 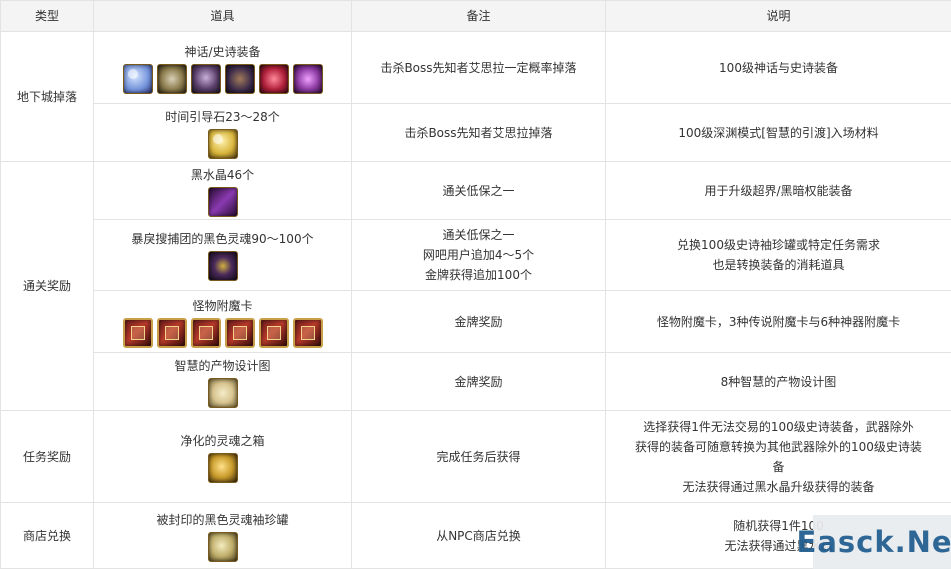 What do you see at coordinates (222, 51) in the screenshot?
I see `item-name: 神话/史诗装备` at bounding box center [222, 51].